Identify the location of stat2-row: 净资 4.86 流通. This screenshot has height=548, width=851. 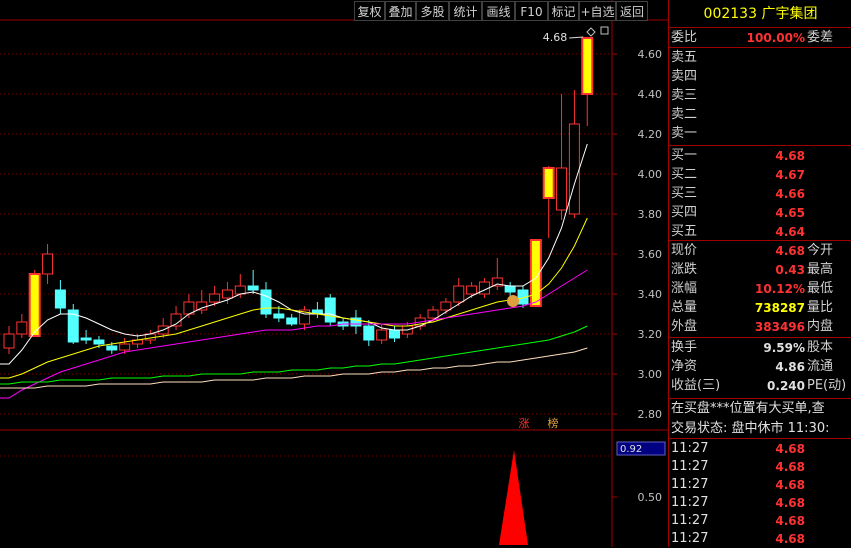
(761, 367).